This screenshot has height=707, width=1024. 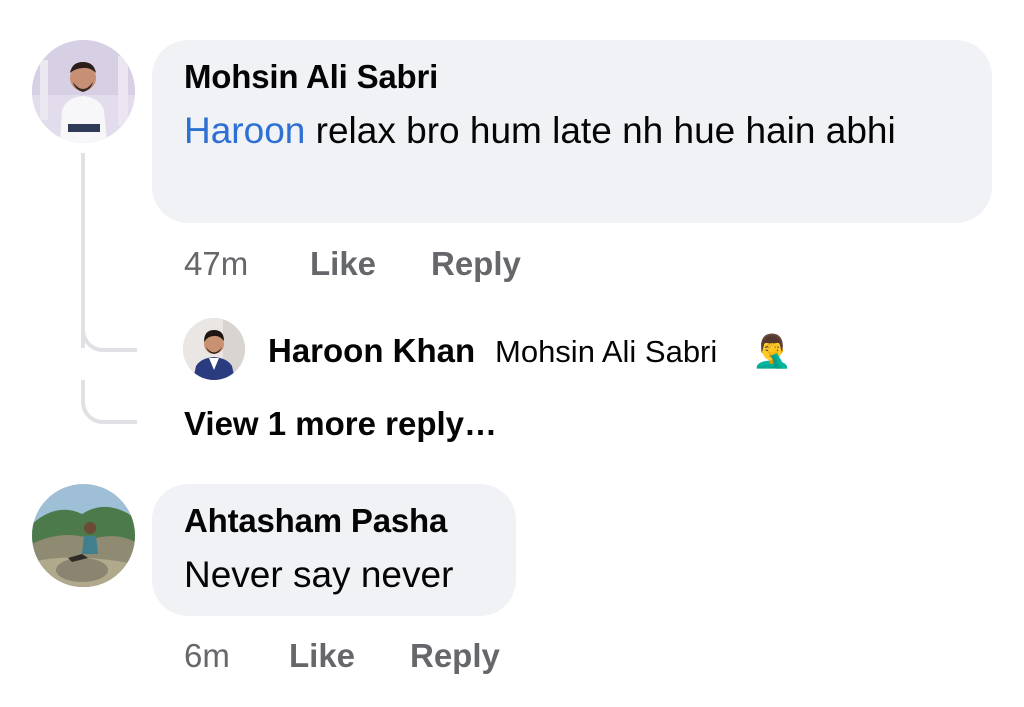 What do you see at coordinates (319, 574) in the screenshot?
I see `comment-body: Never say never` at bounding box center [319, 574].